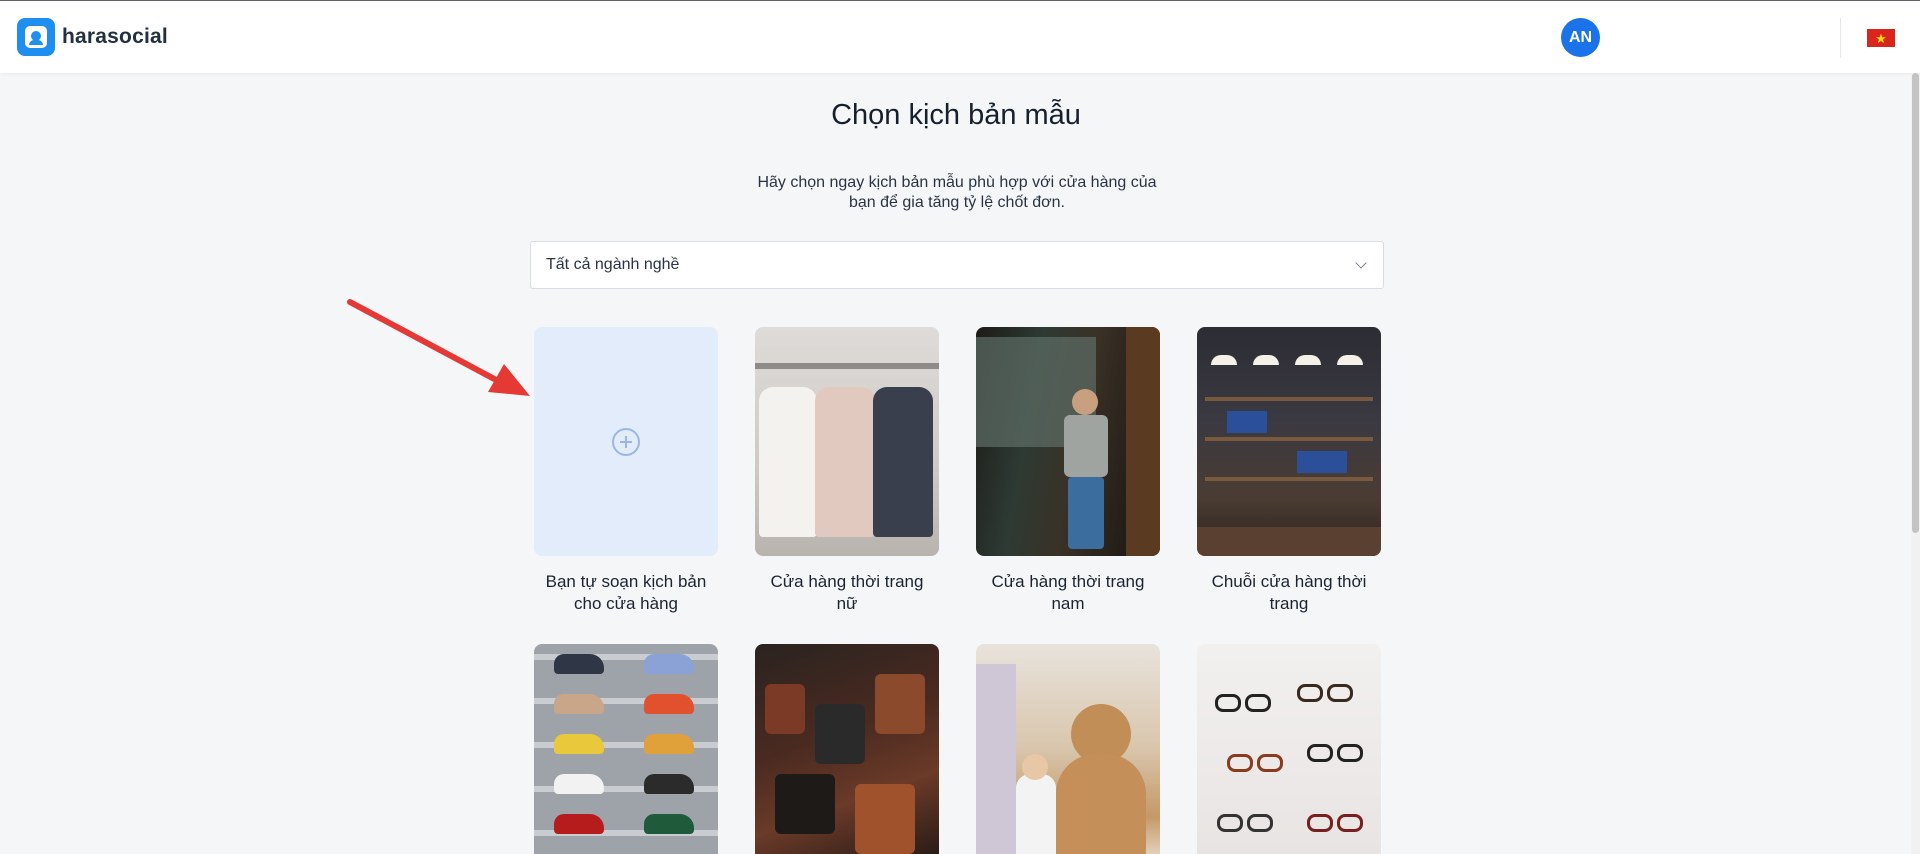  I want to click on brand-name: harasocial, so click(115, 36).